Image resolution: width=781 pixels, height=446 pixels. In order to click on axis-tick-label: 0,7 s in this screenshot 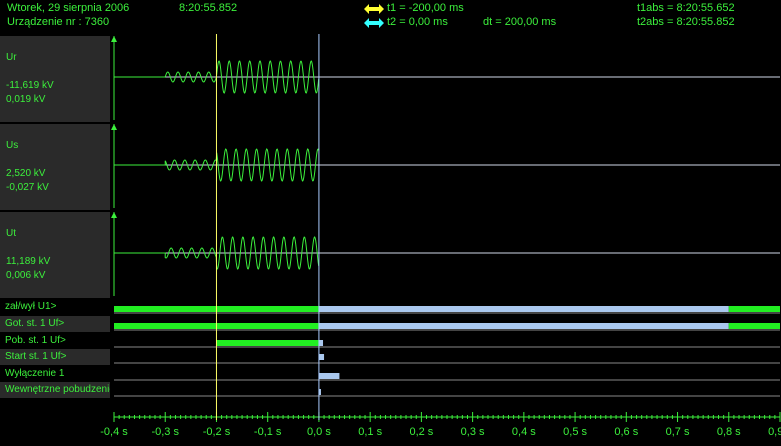, I will do `click(678, 432)`.